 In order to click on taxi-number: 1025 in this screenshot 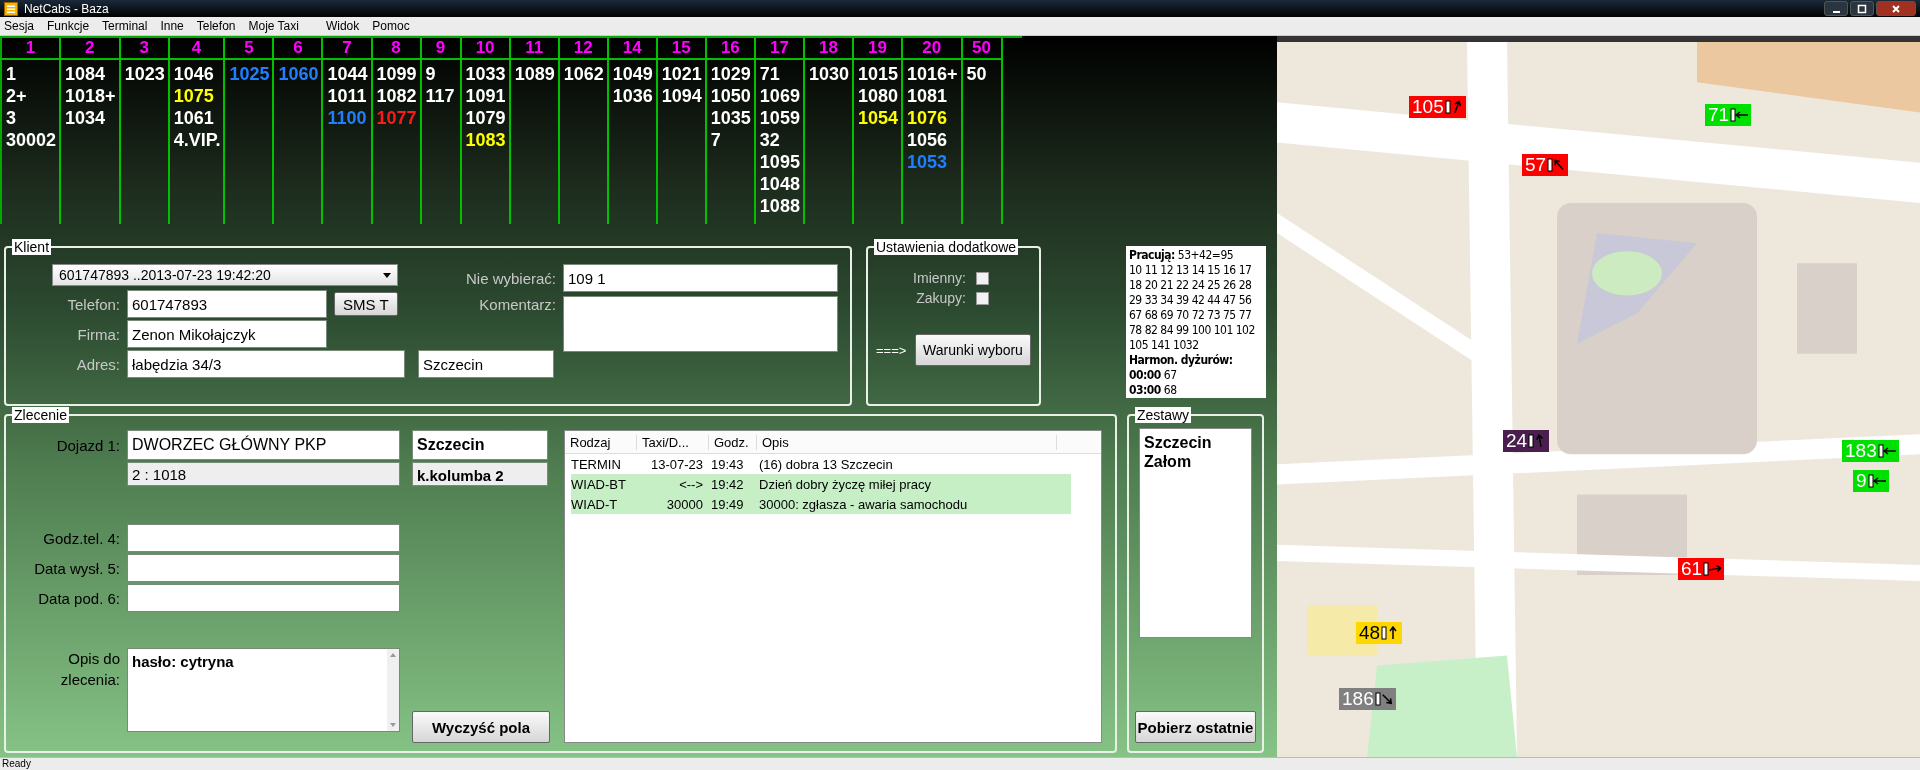, I will do `click(249, 74)`.